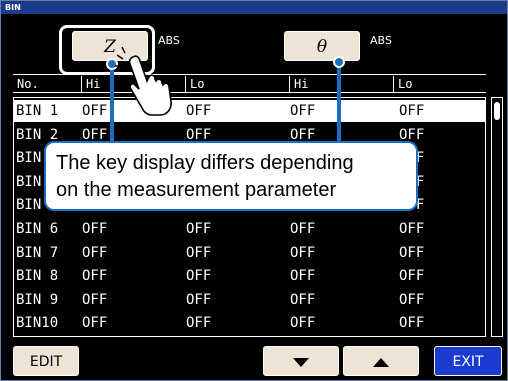 Image resolution: width=508 pixels, height=381 pixels. Describe the element at coordinates (196, 190) in the screenshot. I see `callout-line-2: on the measurement parameter` at that location.